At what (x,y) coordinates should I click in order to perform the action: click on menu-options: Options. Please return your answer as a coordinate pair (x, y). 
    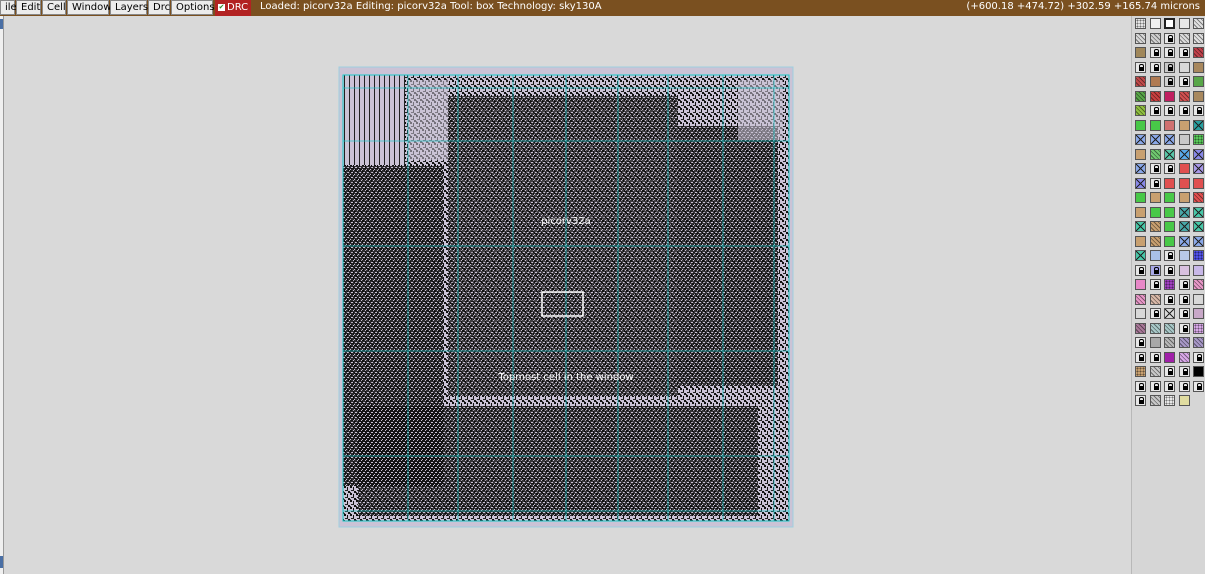
    Looking at the image, I should click on (193, 7).